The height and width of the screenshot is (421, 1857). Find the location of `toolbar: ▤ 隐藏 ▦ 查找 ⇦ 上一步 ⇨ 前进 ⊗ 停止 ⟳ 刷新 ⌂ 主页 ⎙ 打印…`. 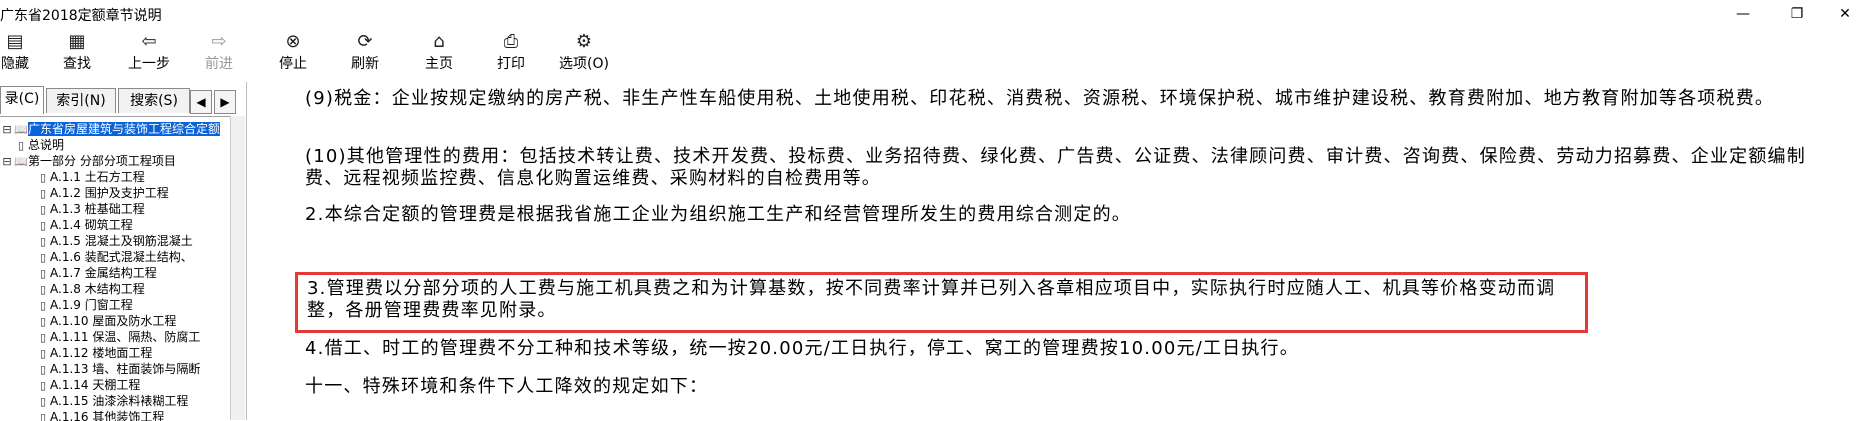

toolbar: ▤ 隐藏 ▦ 查找 ⇦ 上一步 ⇨ 前进 ⊗ 停止 ⟳ 刷新 ⌂ 主页 ⎙ 打印… is located at coordinates (928, 52).